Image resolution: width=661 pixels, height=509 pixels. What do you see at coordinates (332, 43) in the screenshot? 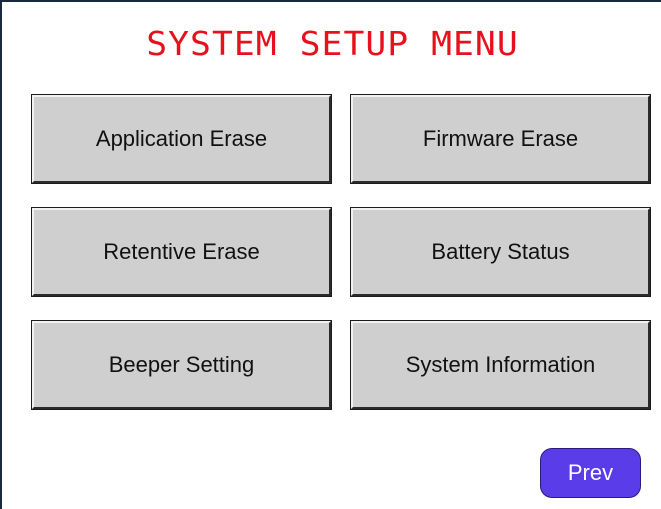
I see `page-title: SYSTEM SETUP MENU` at bounding box center [332, 43].